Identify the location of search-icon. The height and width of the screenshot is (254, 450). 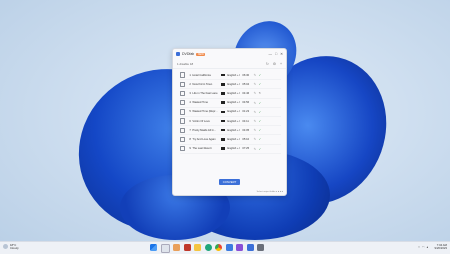
(165, 248).